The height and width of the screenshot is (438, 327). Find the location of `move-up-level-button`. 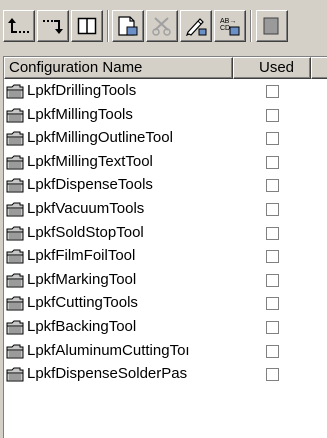

move-up-level-button is located at coordinates (19, 26).